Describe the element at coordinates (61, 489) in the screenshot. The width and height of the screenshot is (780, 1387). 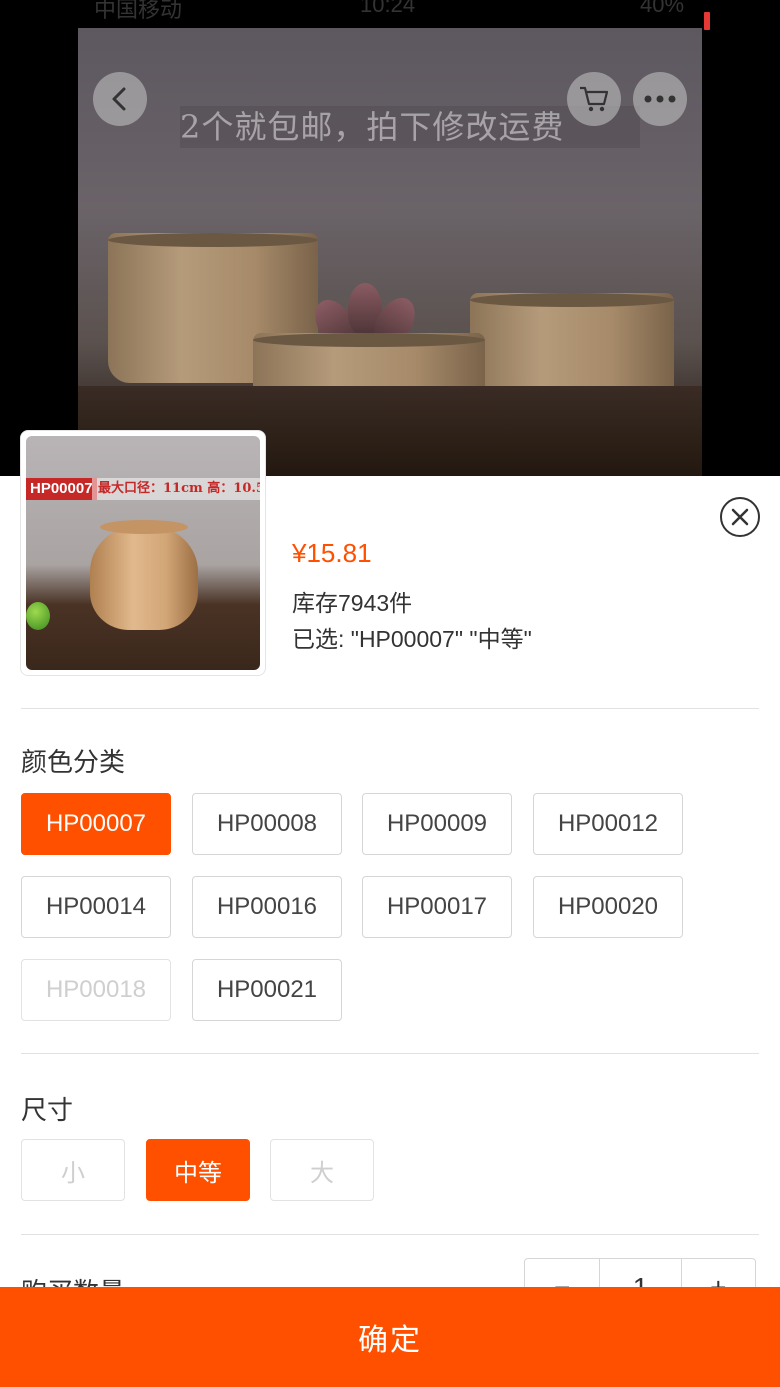
I see `thumb-code-label: HP00007` at that location.